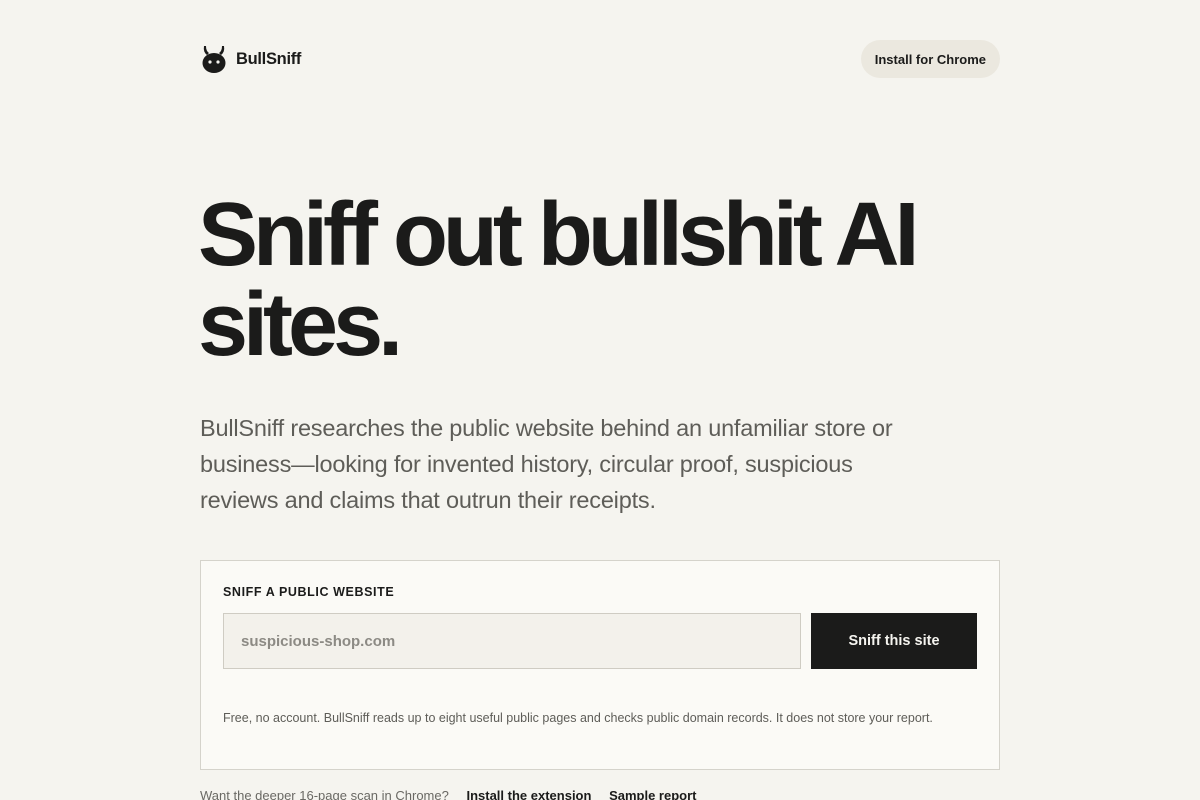 This screenshot has height=800, width=1200. I want to click on sniff-this-site-button: Sniff this site, so click(894, 641).